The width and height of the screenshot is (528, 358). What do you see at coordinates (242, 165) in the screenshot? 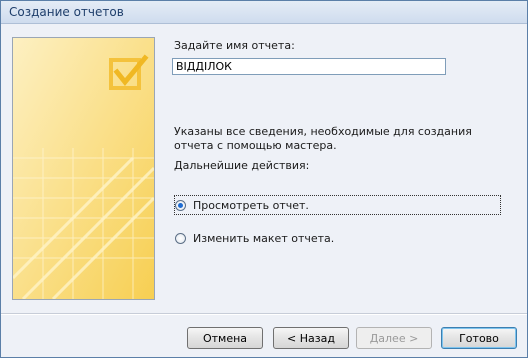
I see `next-actions-label: Дальнейшие действия:` at bounding box center [242, 165].